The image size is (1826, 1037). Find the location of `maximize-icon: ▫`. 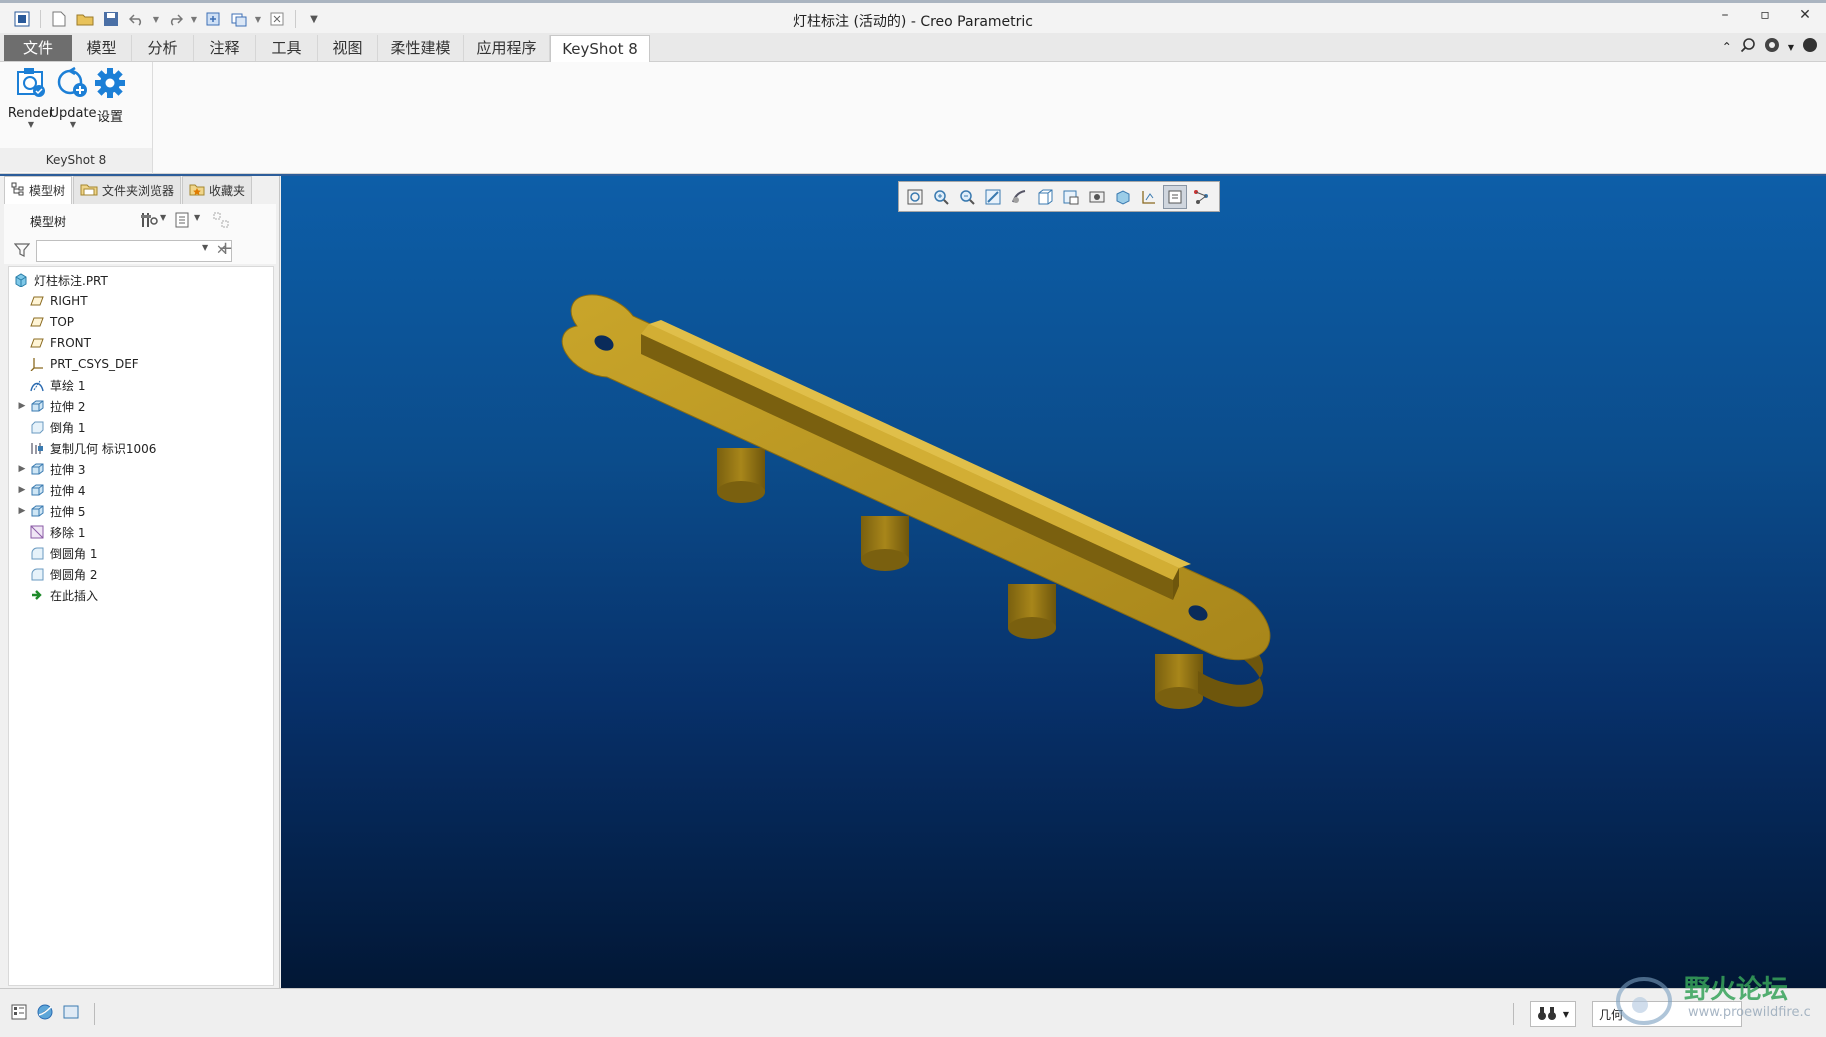

maximize-icon: ▫ is located at coordinates (1765, 15).